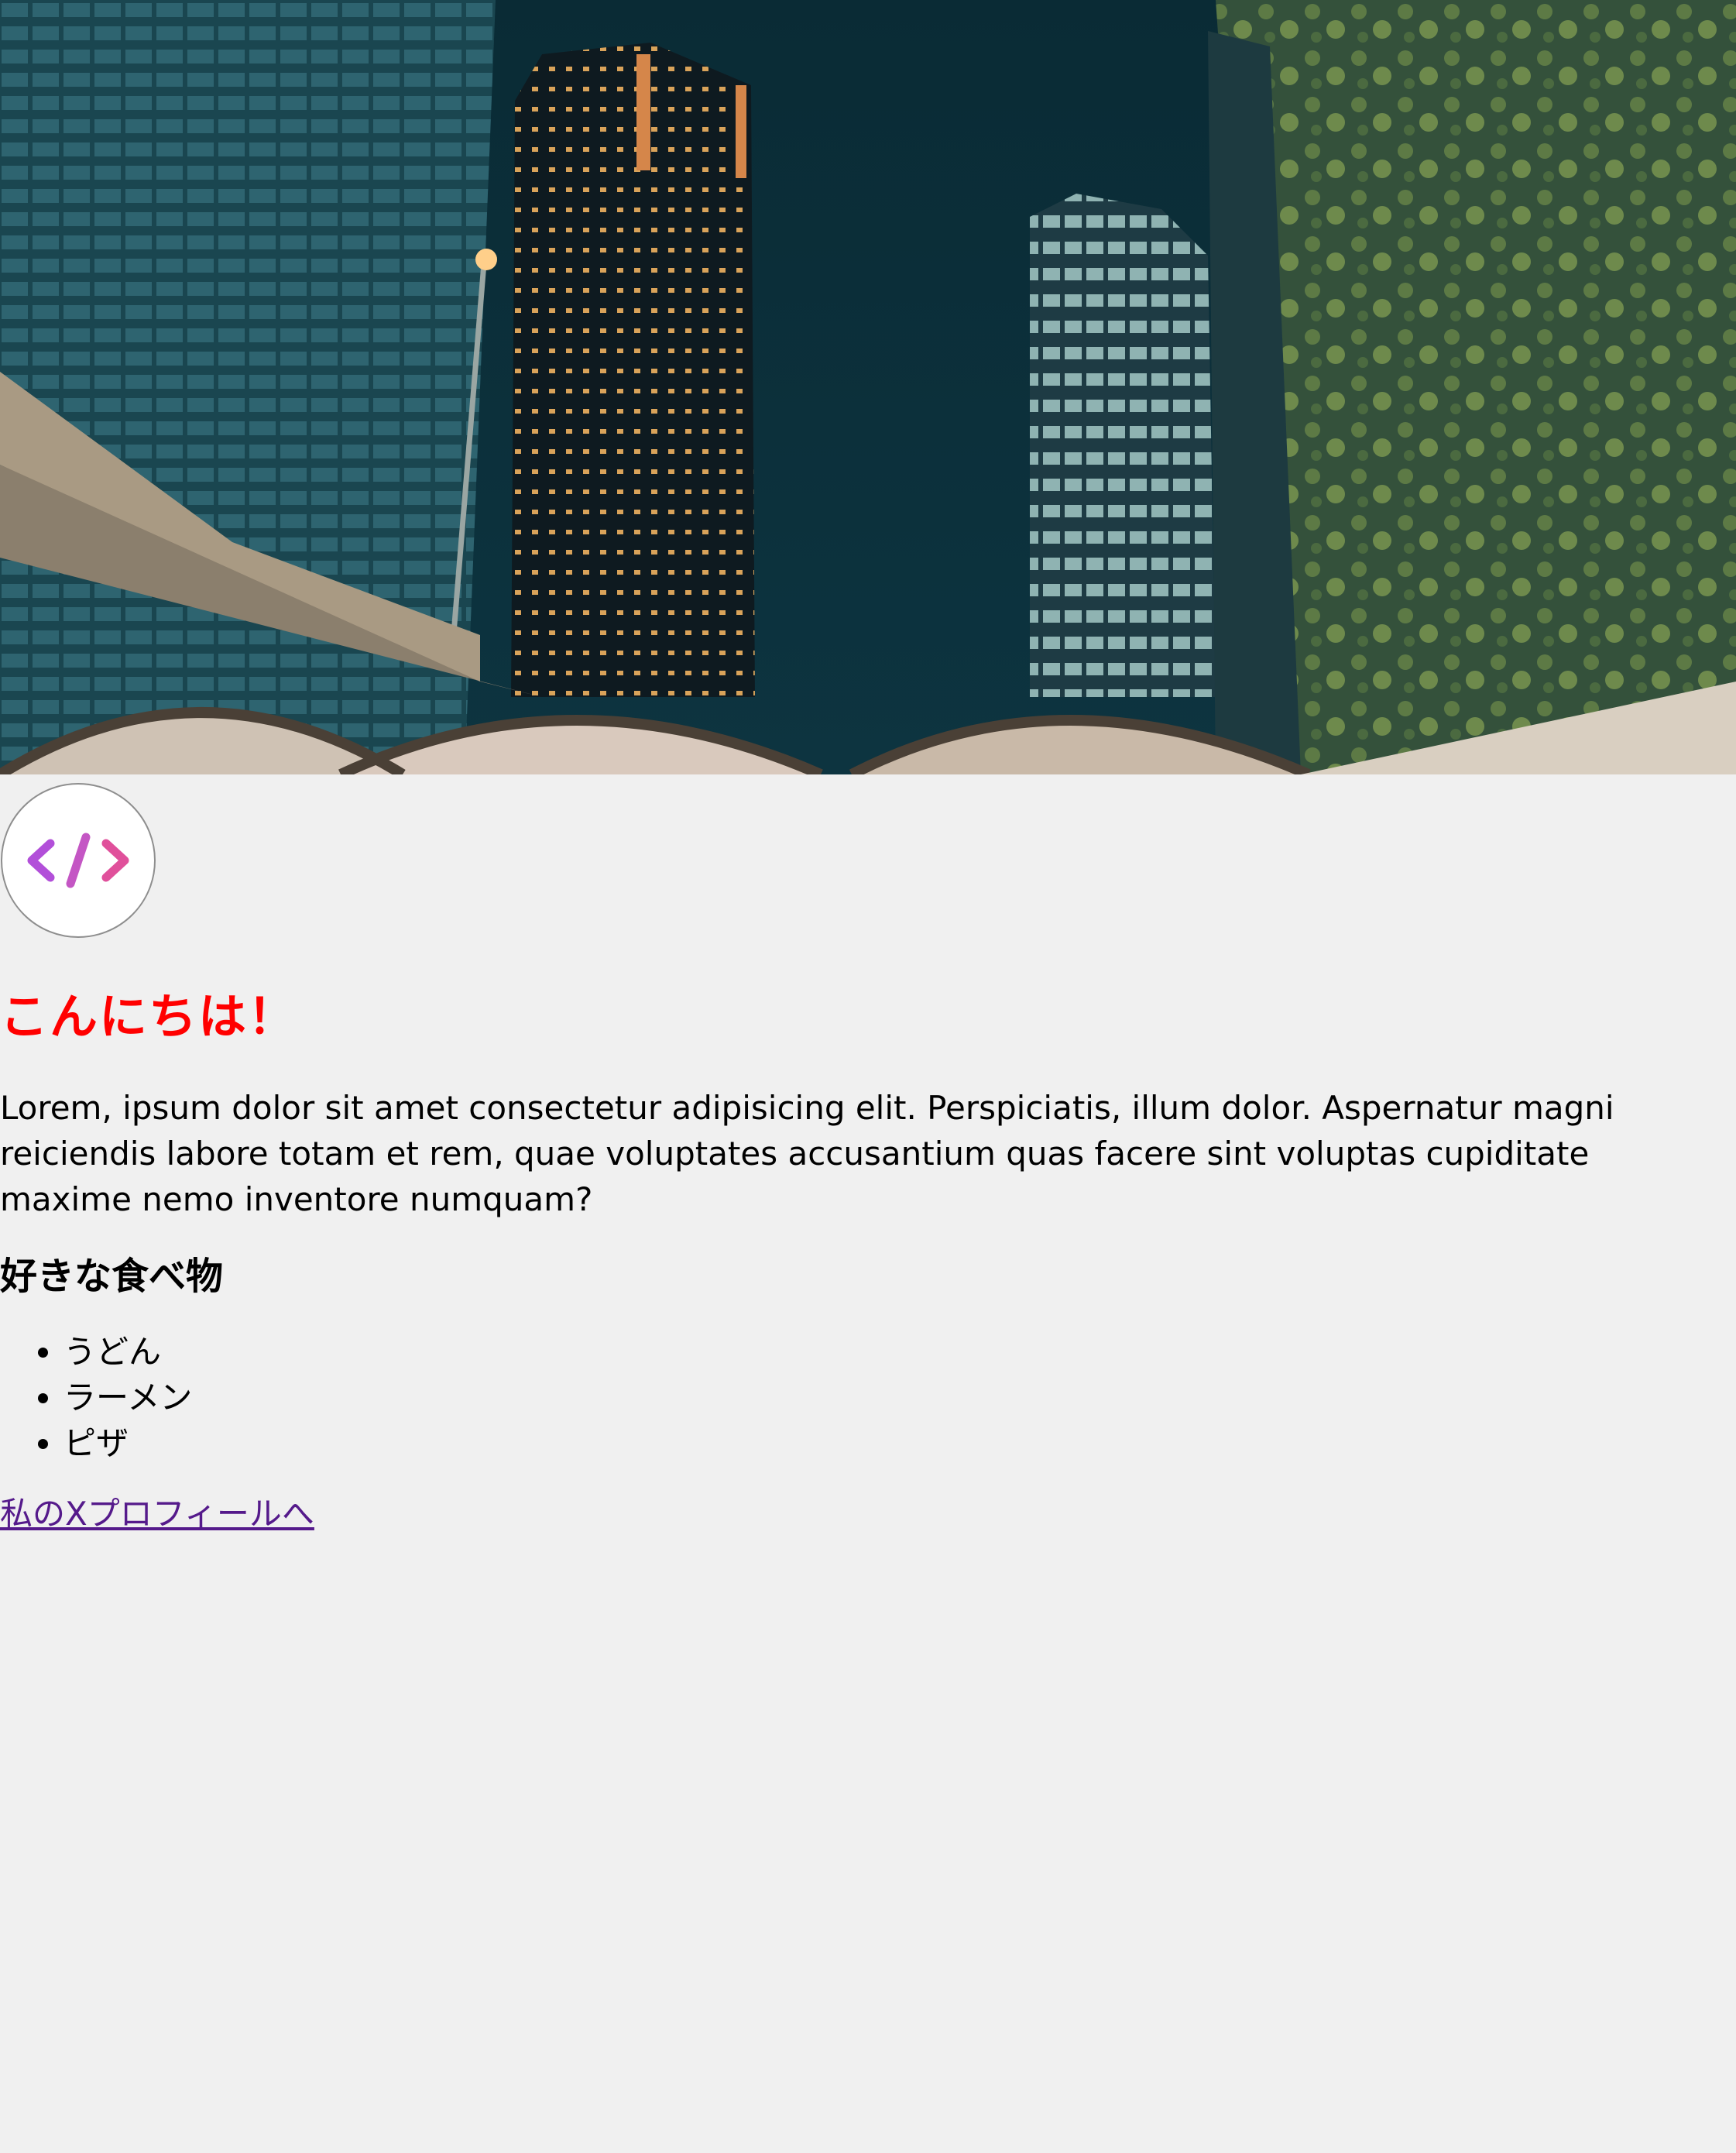 The width and height of the screenshot is (1736, 2153). What do you see at coordinates (899, 1352) in the screenshot?
I see `list-item: うどん` at bounding box center [899, 1352].